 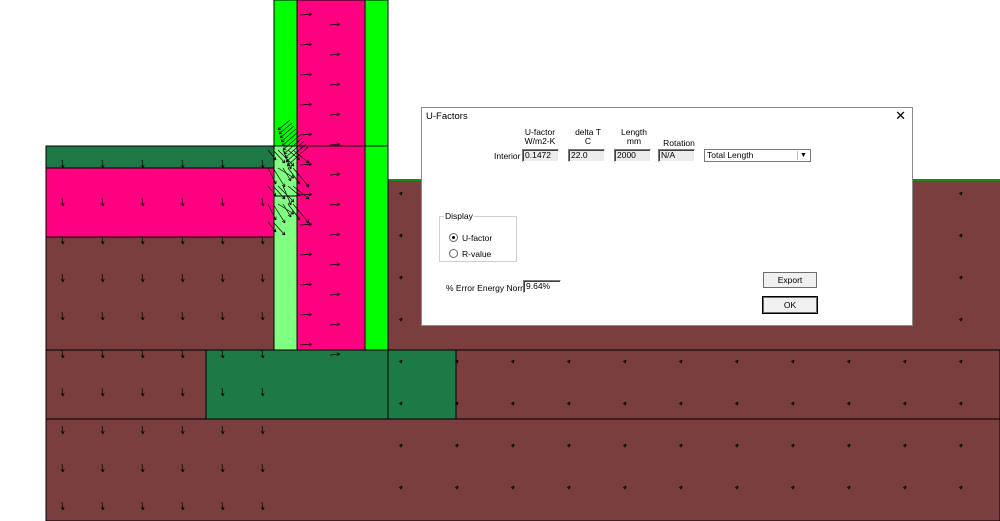 What do you see at coordinates (126, 384) in the screenshot?
I see `footing-row-left` at bounding box center [126, 384].